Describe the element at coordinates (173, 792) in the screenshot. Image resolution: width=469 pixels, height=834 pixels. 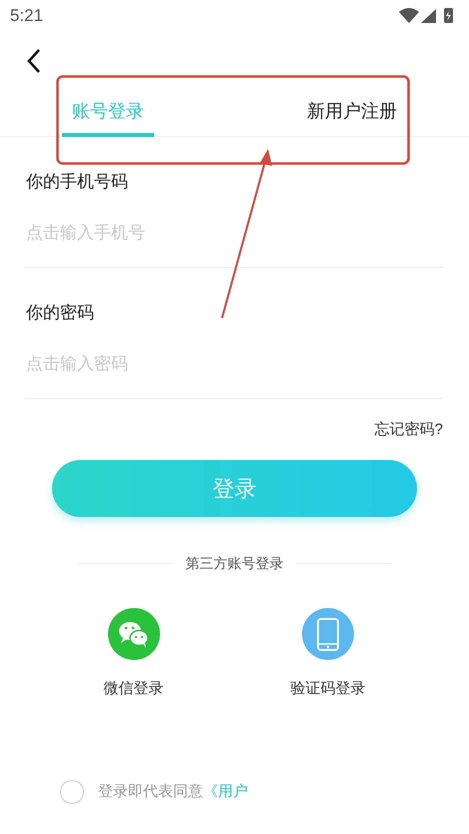
I see `agreement-text: 登录即代表同意《用户` at that location.